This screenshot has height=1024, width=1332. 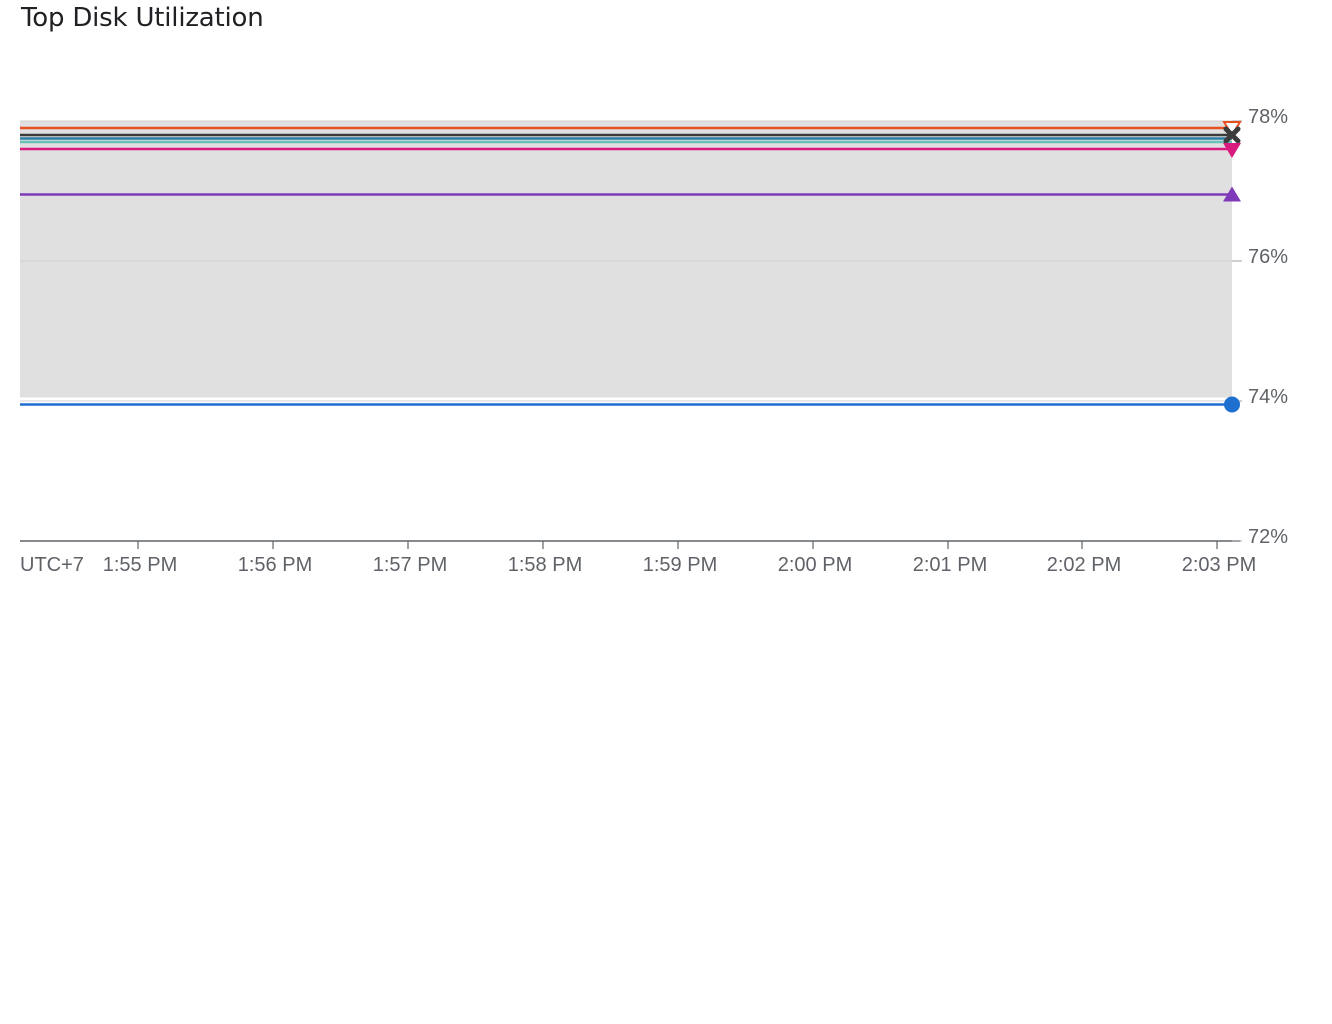 I want to click on x-tick-label: 2:03 PM, so click(x=1219, y=565).